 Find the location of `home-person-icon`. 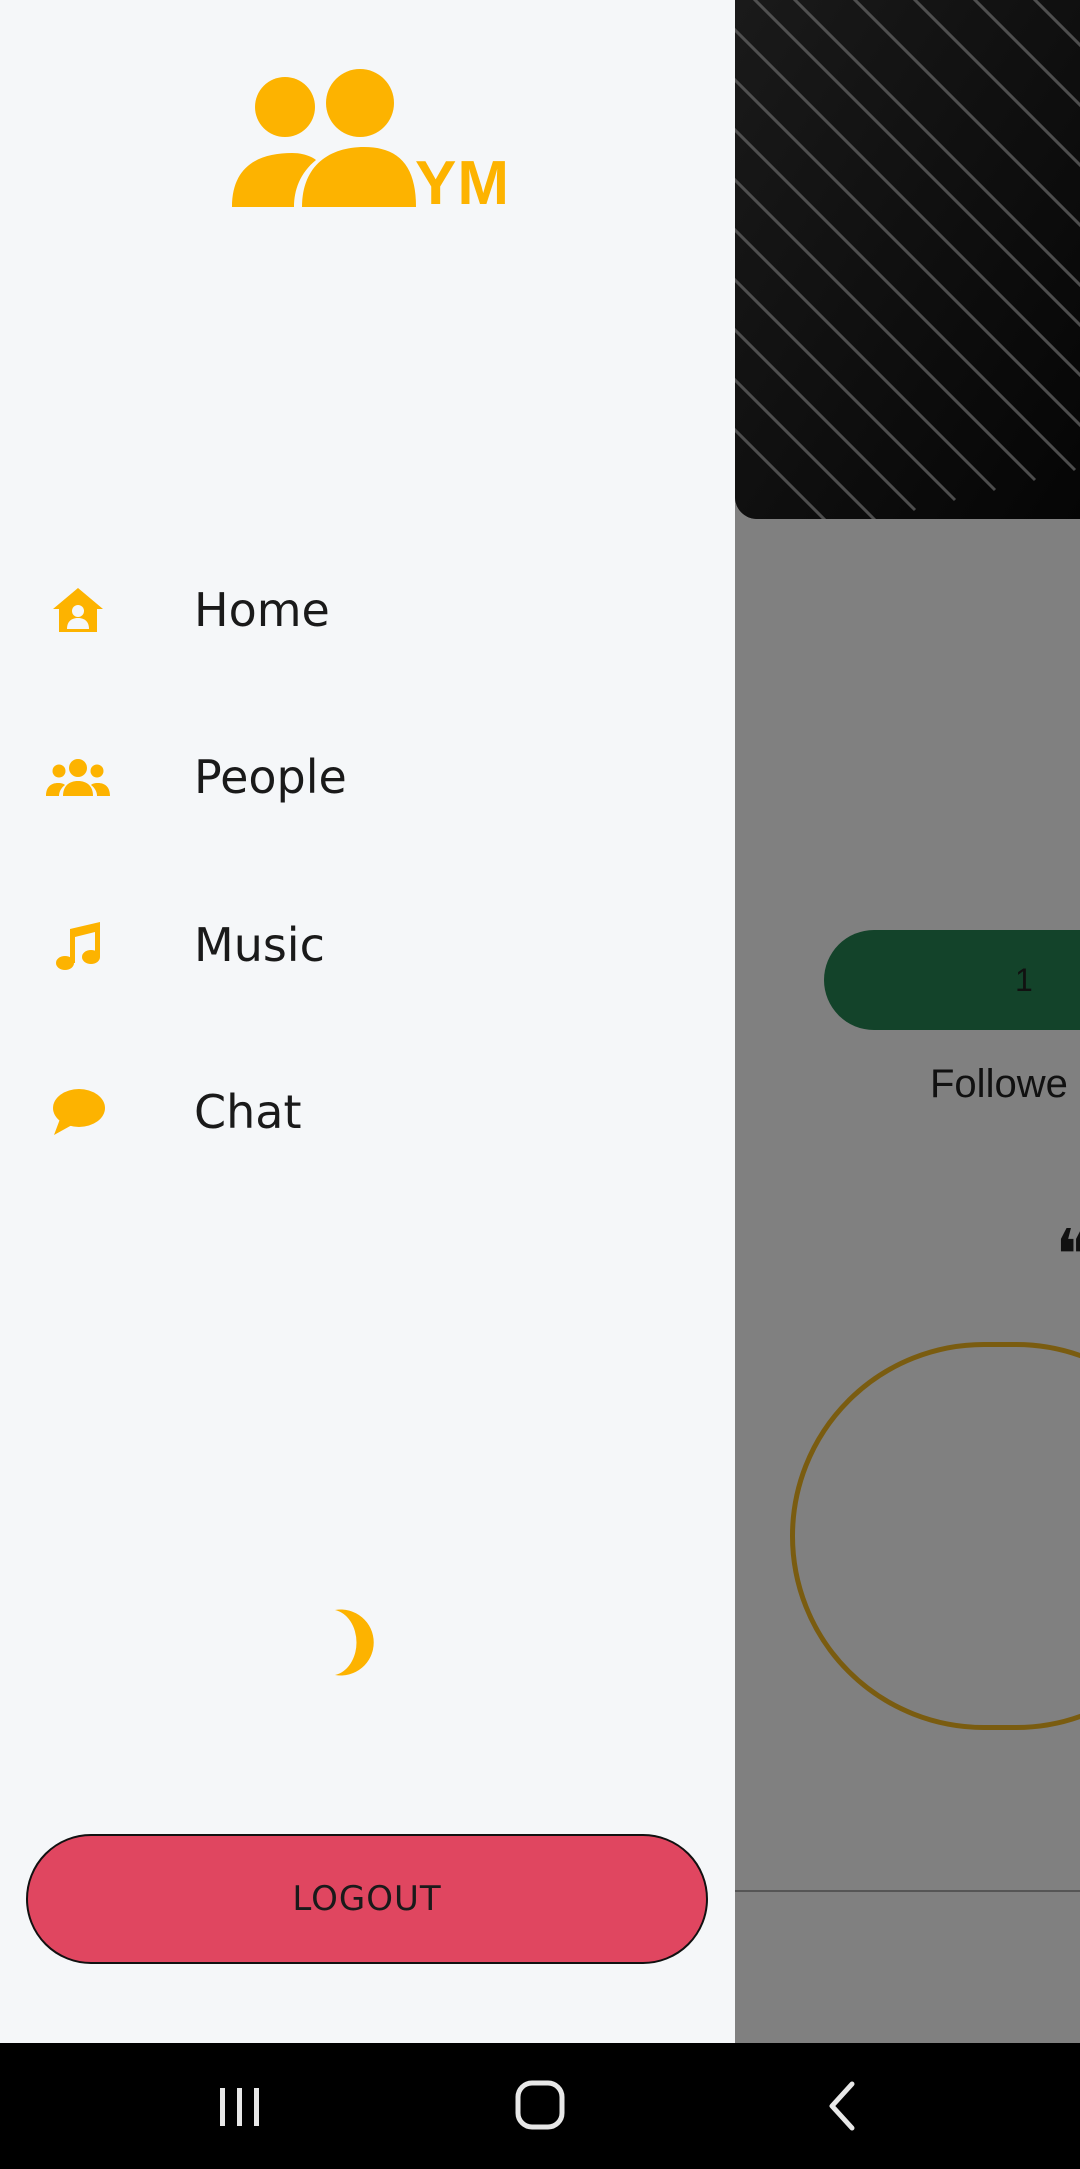

home-person-icon is located at coordinates (78, 610).